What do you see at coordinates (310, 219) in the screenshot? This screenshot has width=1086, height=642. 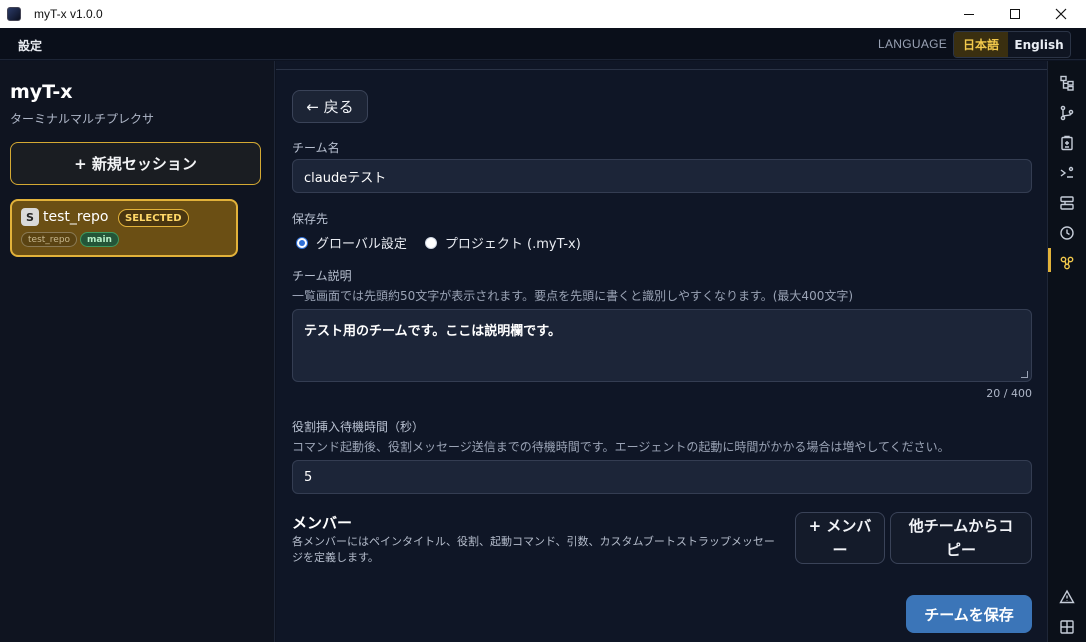 I see `save-location-label: 保存先` at bounding box center [310, 219].